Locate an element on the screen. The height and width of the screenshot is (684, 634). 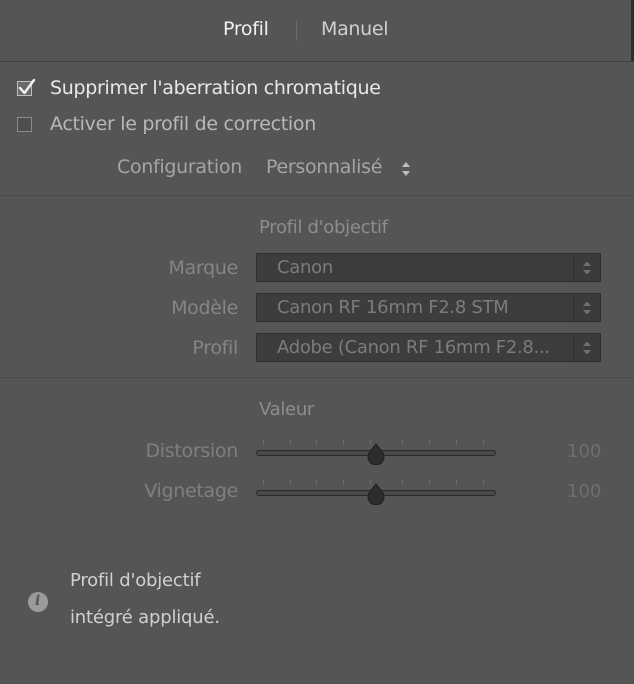
model-value: Canon RF 16mm F2.8 STM is located at coordinates (393, 307).